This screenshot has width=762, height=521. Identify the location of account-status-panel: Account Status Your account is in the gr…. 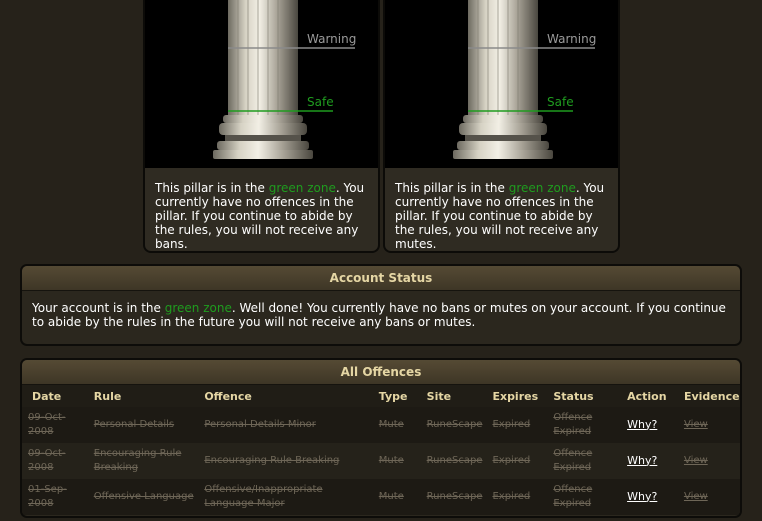
(381, 305).